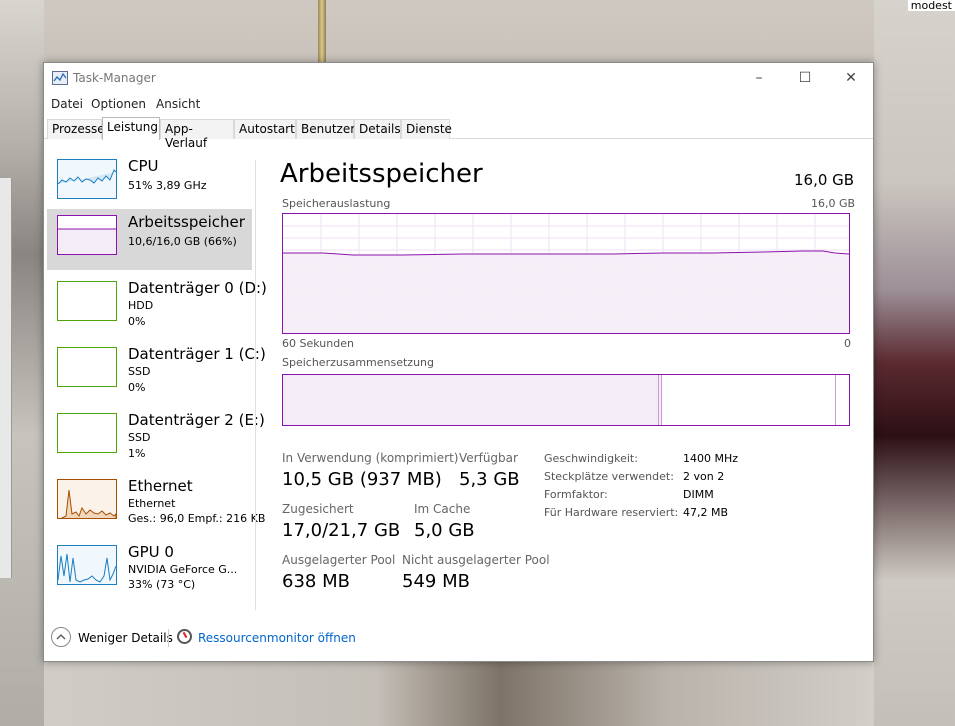 This screenshot has width=955, height=726. Describe the element at coordinates (87, 565) in the screenshot. I see `gpu-thumbnail-graph` at that location.